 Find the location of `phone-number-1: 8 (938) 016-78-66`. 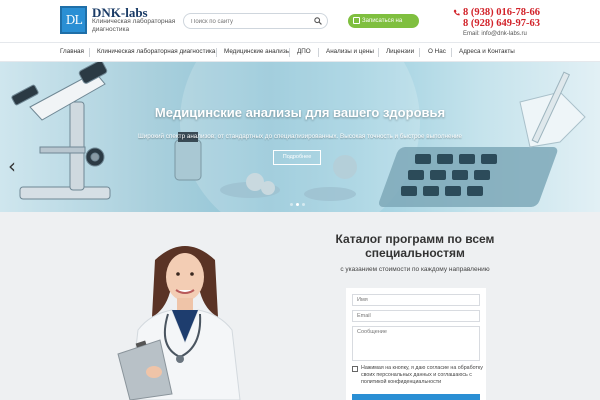

phone-number-1: 8 (938) 016-78-66 is located at coordinates (501, 12).